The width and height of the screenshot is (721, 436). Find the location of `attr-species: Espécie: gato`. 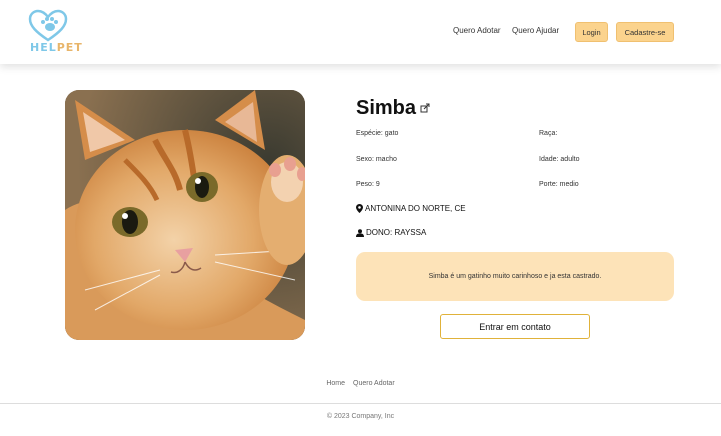

attr-species: Espécie: gato is located at coordinates (377, 133).